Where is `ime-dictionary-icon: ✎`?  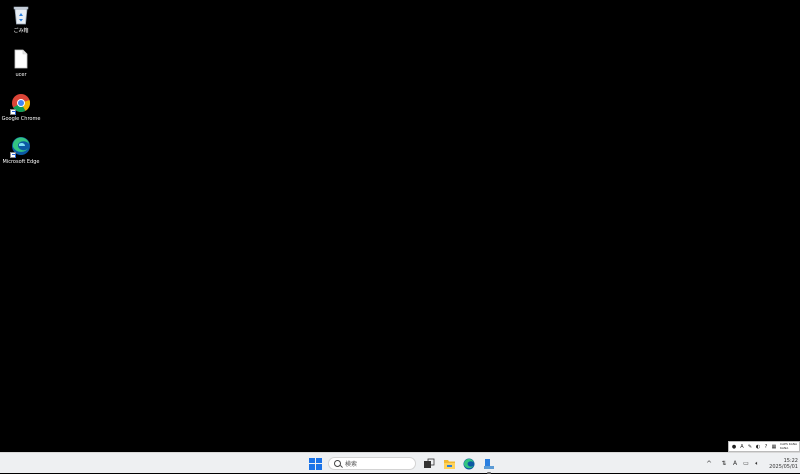
ime-dictionary-icon: ✎ is located at coordinates (750, 447).